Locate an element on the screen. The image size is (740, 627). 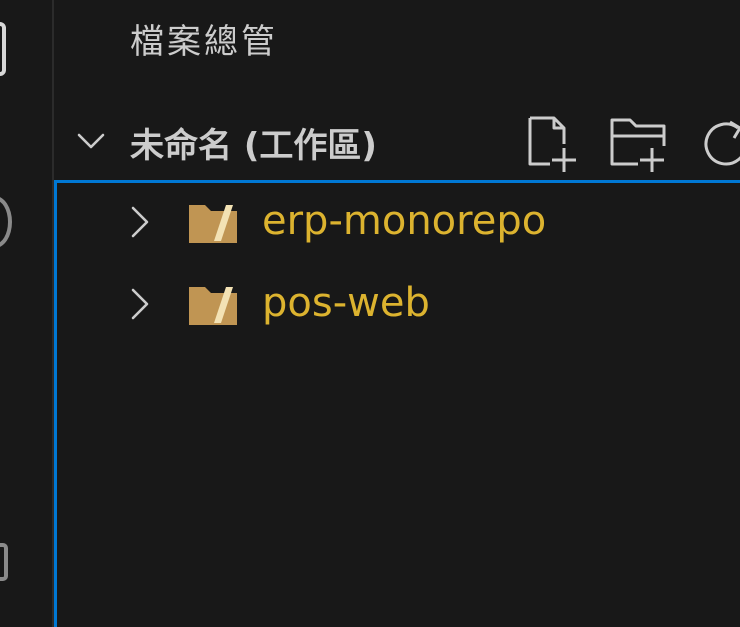
tree-row-pos-web: pos-web is located at coordinates (398, 305).